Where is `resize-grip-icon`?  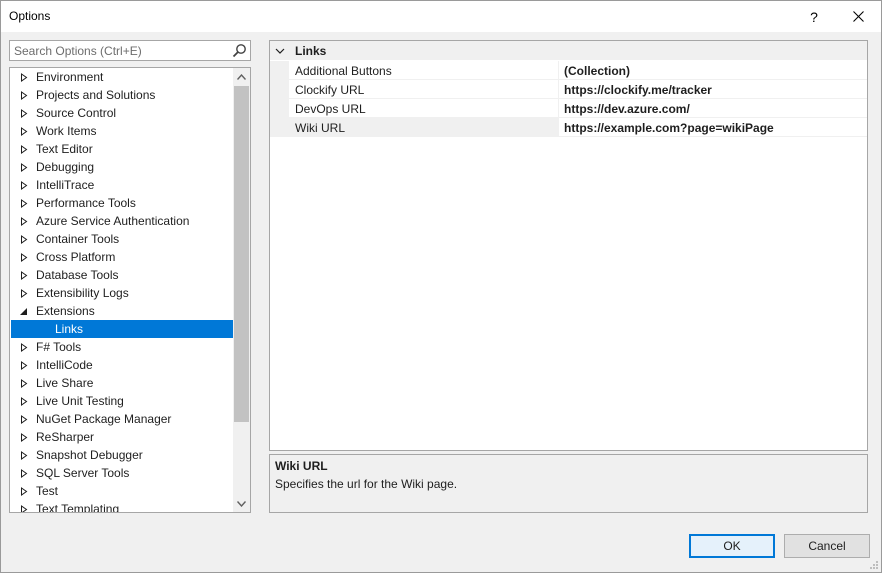
resize-grip-icon is located at coordinates (874, 565).